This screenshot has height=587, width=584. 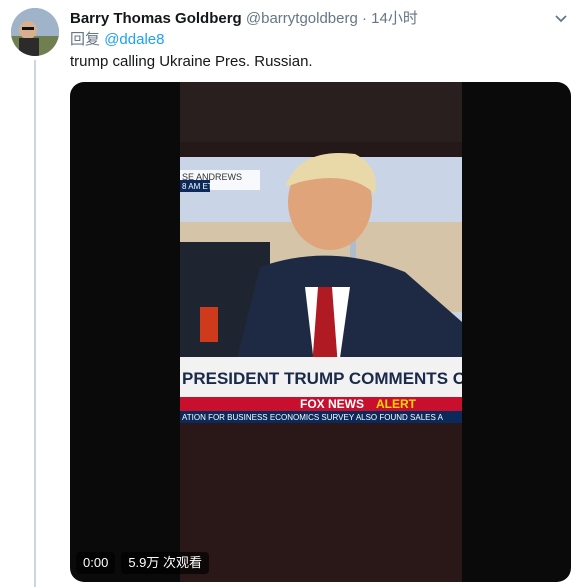 What do you see at coordinates (191, 61) in the screenshot?
I see `tweet-text: trump calling Ukraine Pres. Russian.` at bounding box center [191, 61].